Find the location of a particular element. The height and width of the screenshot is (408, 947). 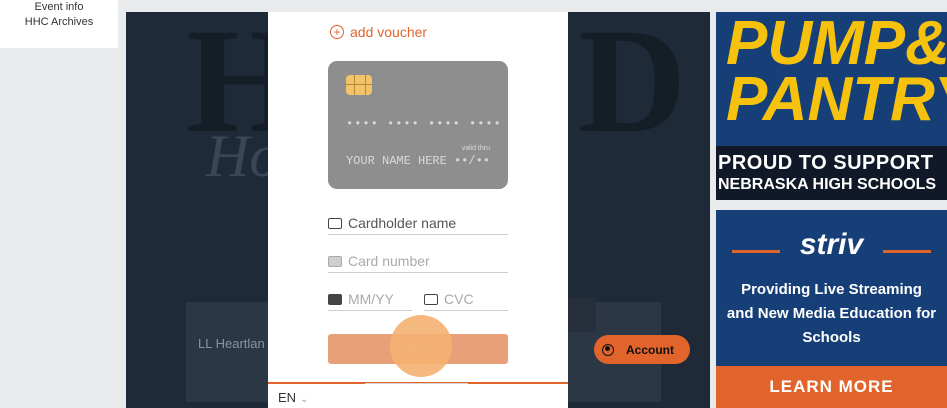

credit-card-icon is located at coordinates (335, 261).